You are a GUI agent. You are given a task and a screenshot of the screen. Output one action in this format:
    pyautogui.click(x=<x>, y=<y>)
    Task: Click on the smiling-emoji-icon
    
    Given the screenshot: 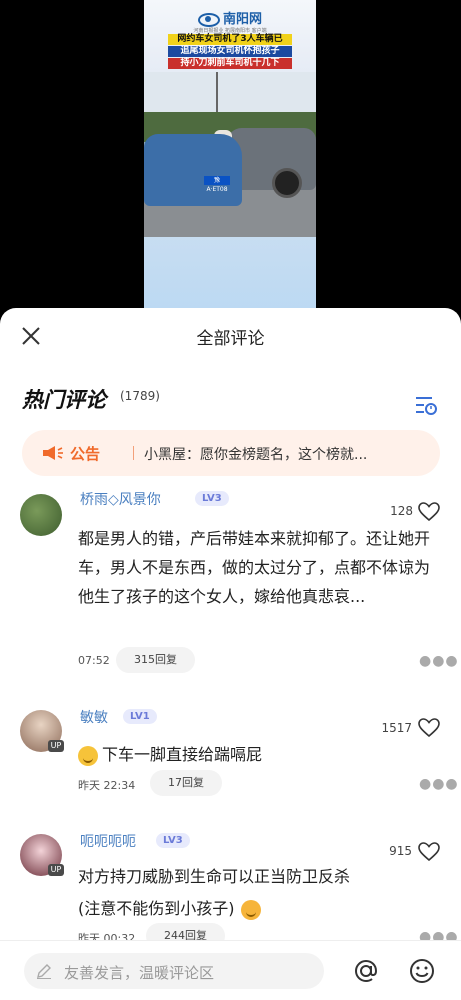 What is the action you would take?
    pyautogui.click(x=88, y=755)
    